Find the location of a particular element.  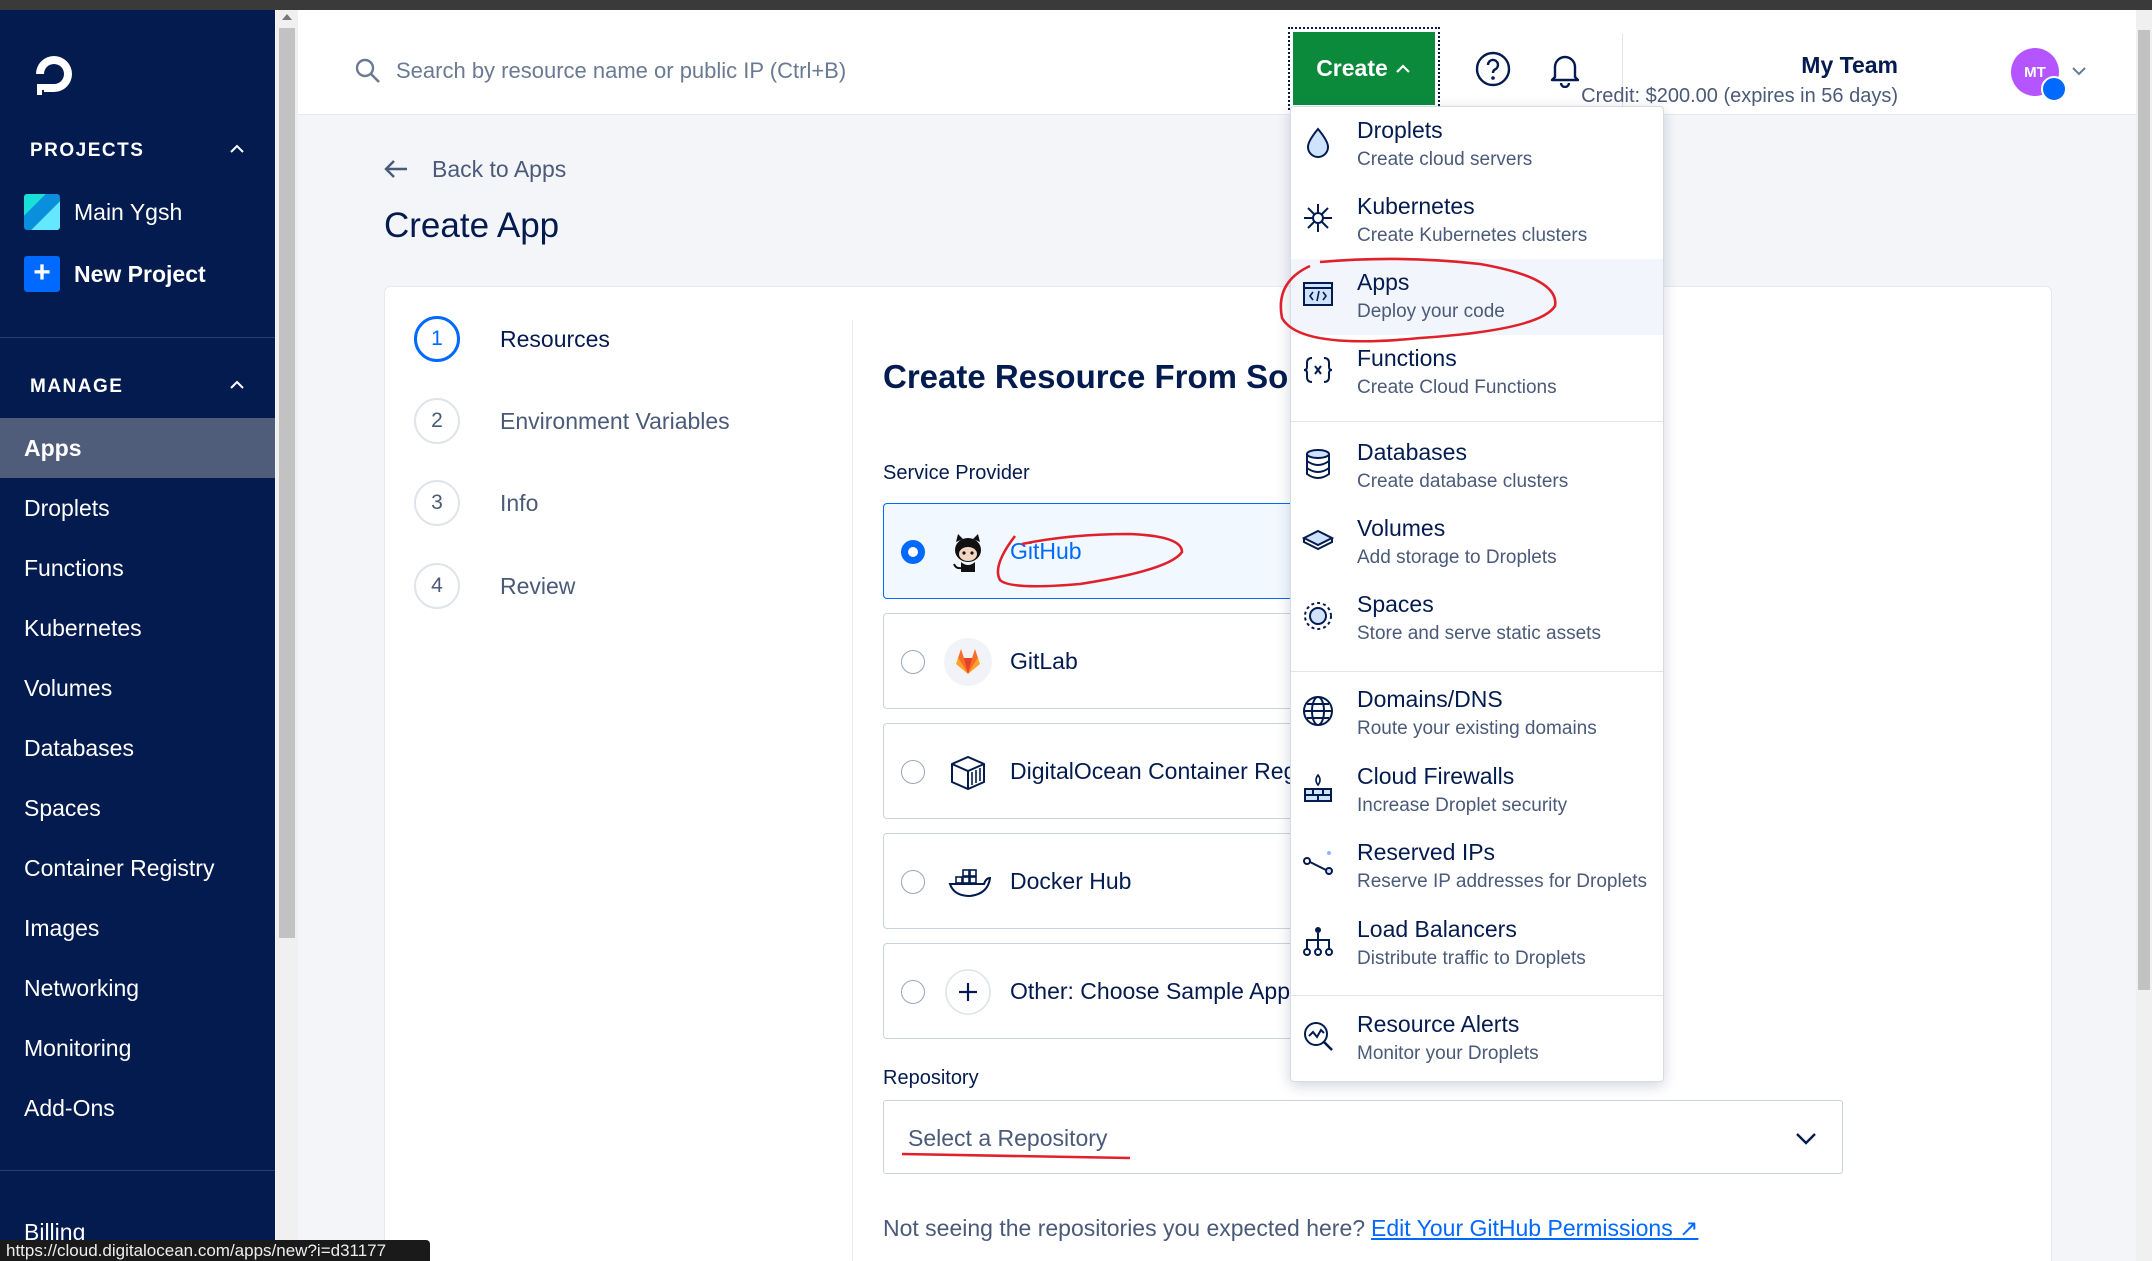

sidebar-item-images: Images is located at coordinates (137, 928).